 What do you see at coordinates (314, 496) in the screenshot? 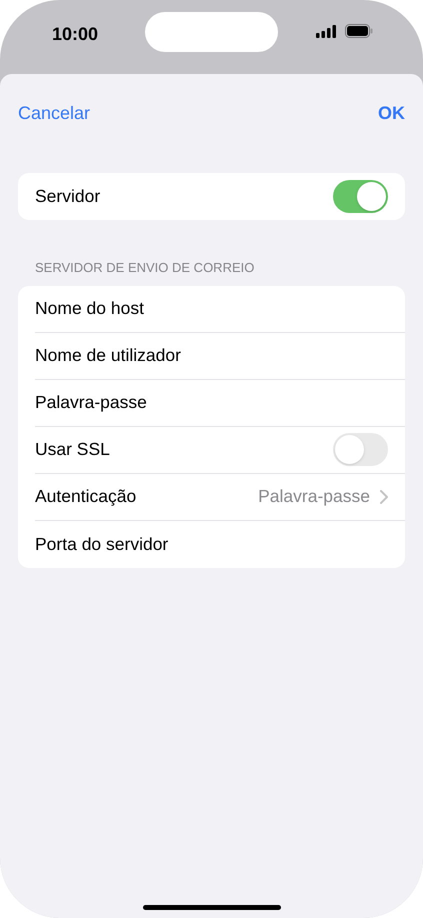
I see `row-value: Palavra-passe` at bounding box center [314, 496].